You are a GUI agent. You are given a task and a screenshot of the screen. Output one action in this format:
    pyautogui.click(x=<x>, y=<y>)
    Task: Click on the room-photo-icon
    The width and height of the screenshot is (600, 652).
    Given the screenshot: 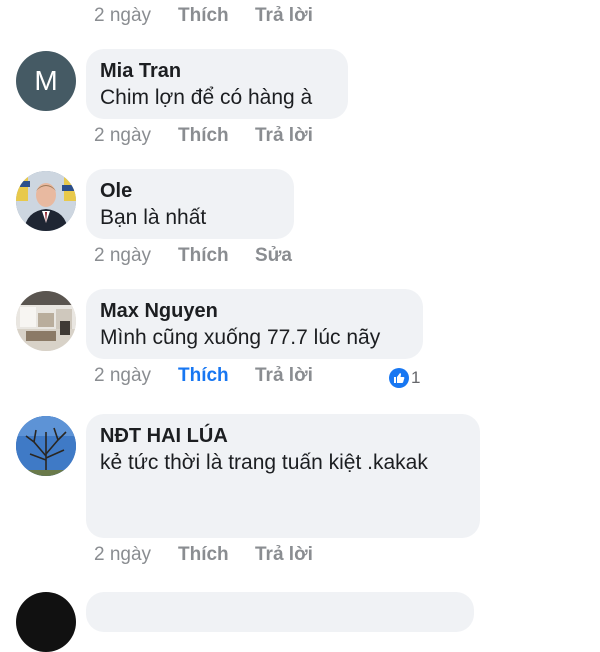 What is the action you would take?
    pyautogui.click(x=46, y=321)
    